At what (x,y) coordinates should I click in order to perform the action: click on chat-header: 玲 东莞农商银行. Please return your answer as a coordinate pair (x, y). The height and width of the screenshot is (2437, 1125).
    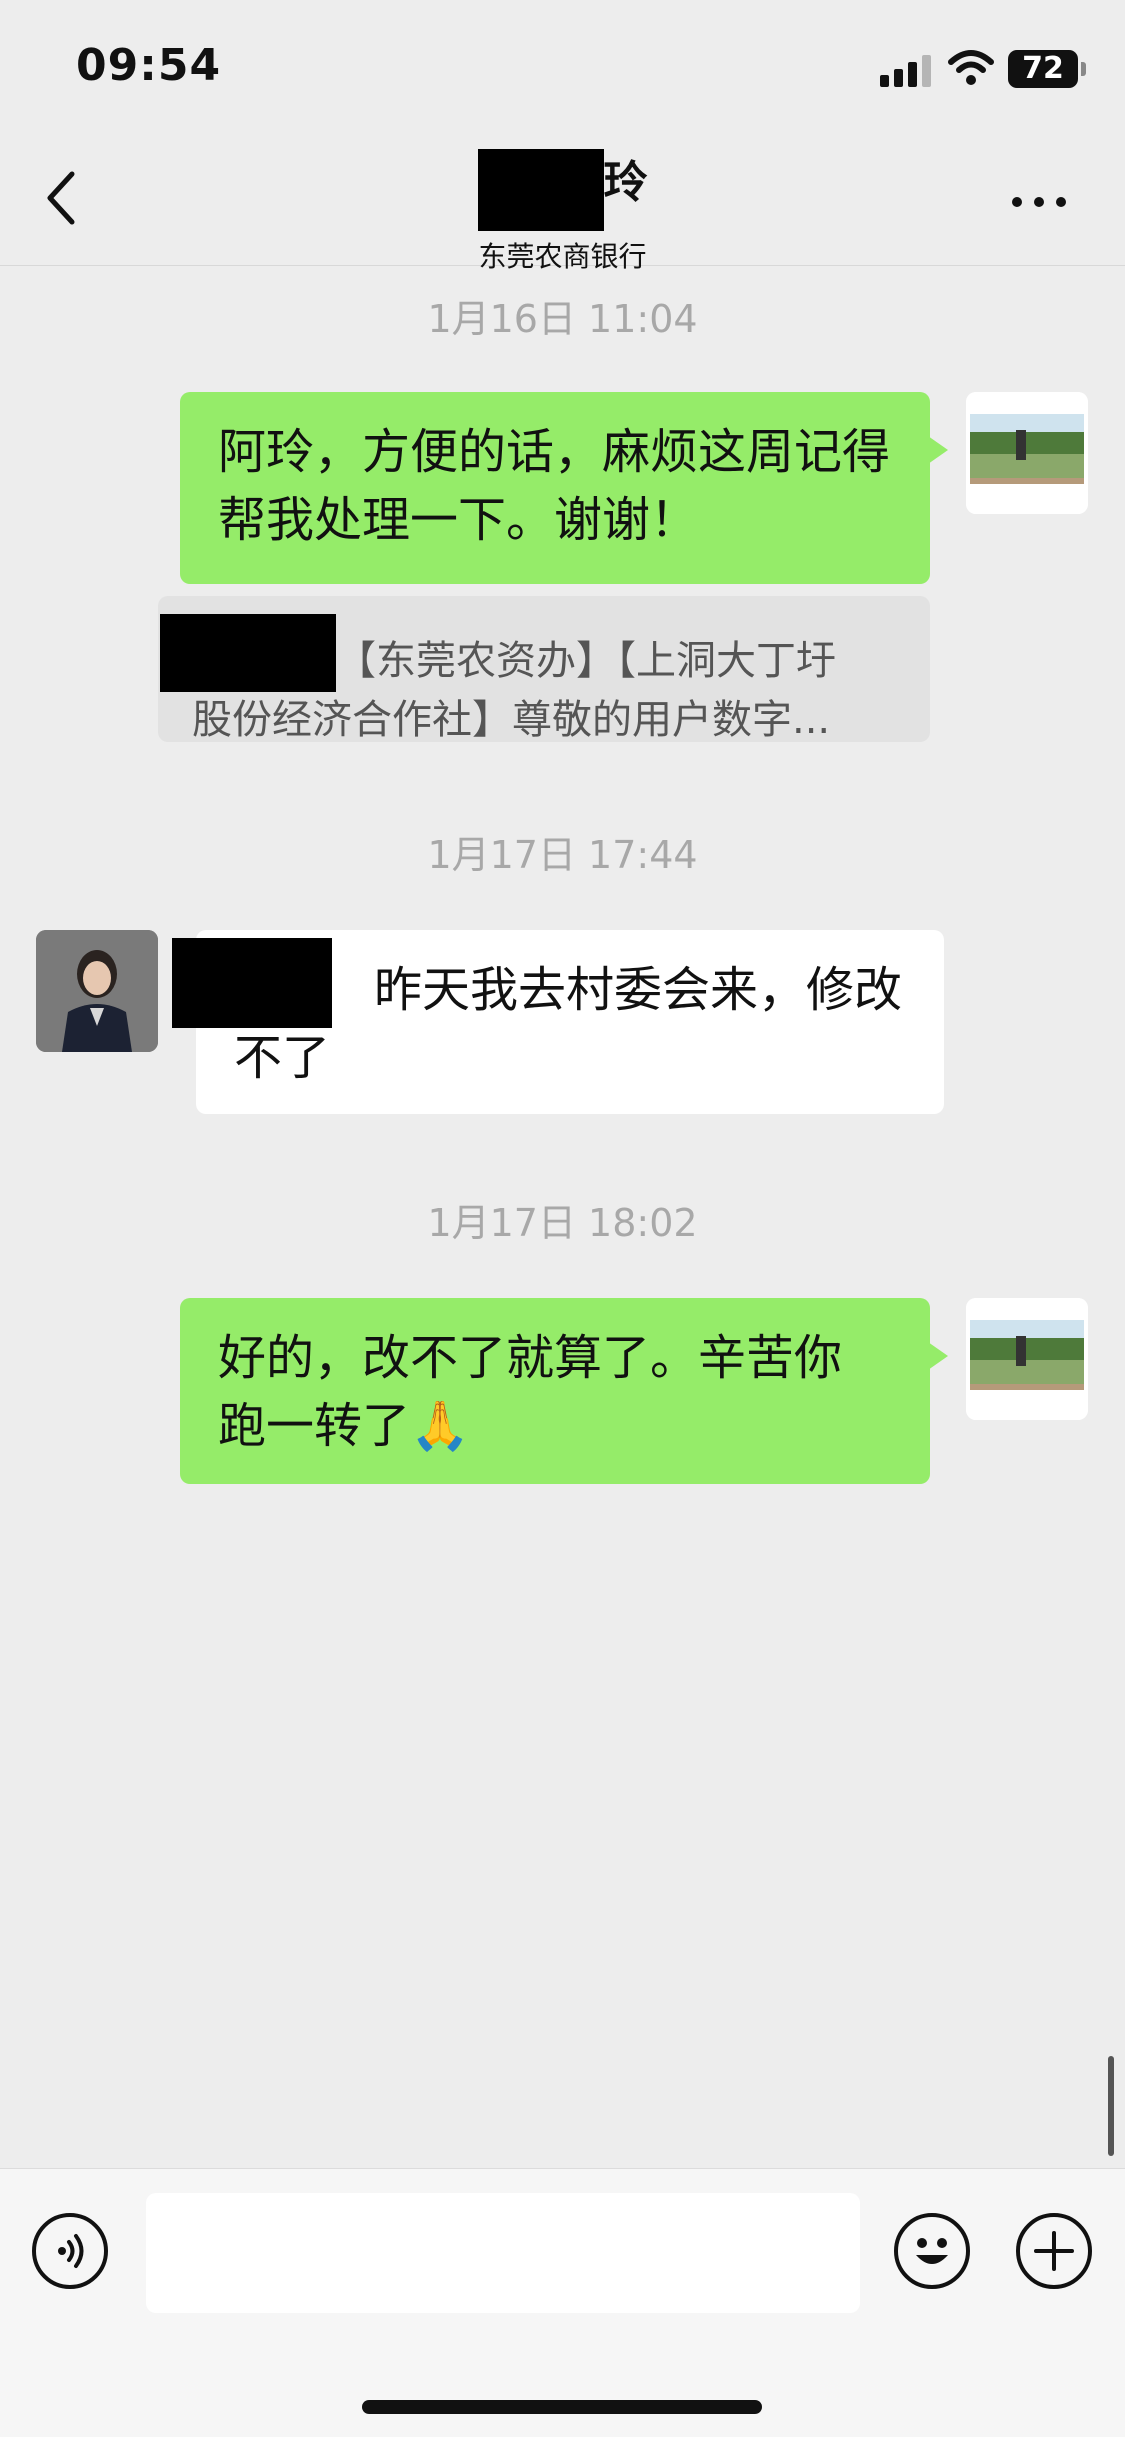
    Looking at the image, I should click on (562, 196).